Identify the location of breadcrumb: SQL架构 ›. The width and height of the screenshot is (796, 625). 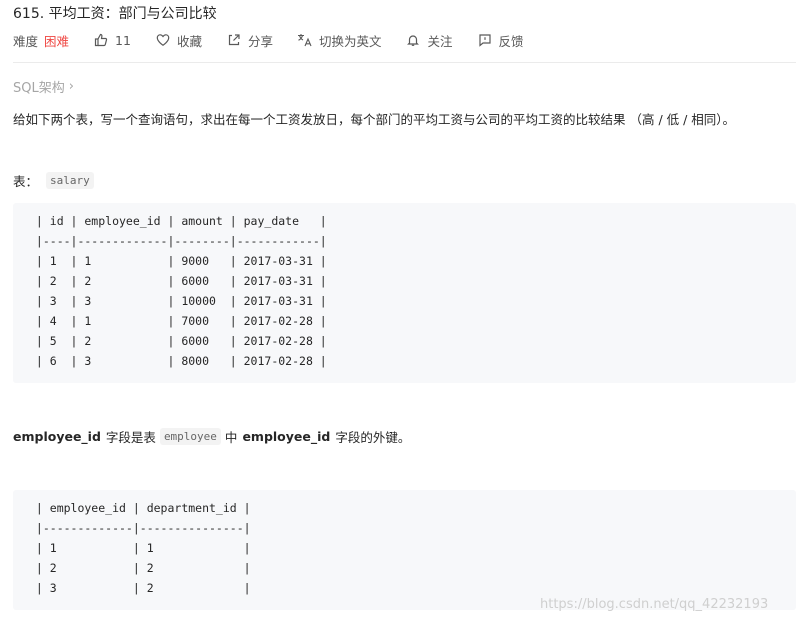
(43, 86).